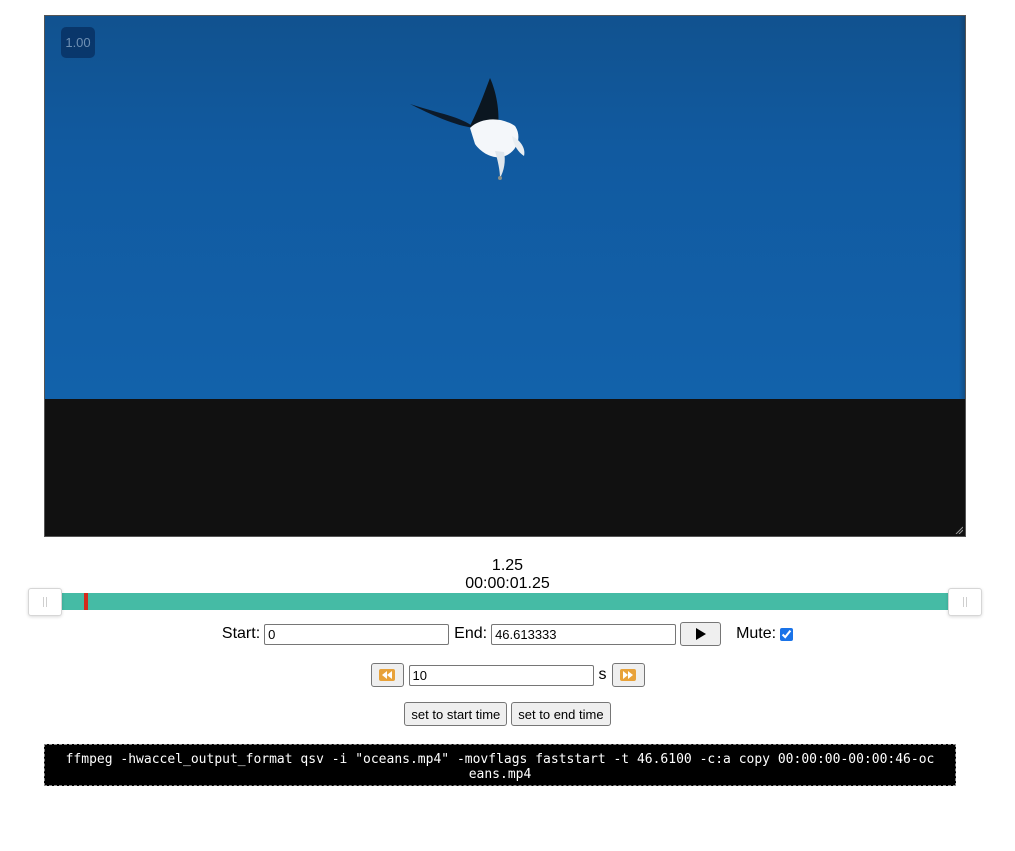 This screenshot has width=1015, height=851. I want to click on fast-forward-icon, so click(628, 675).